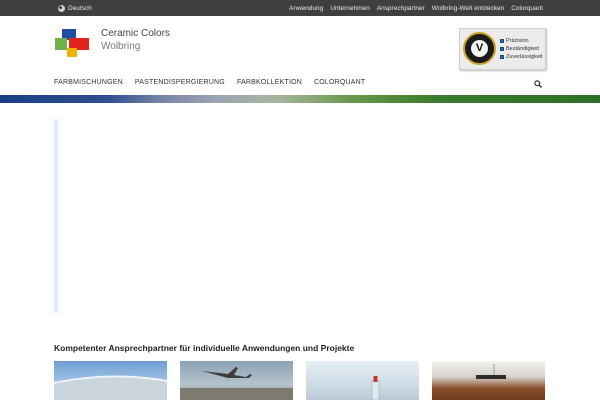  I want to click on seal-item-label: Präzision, so click(517, 41).